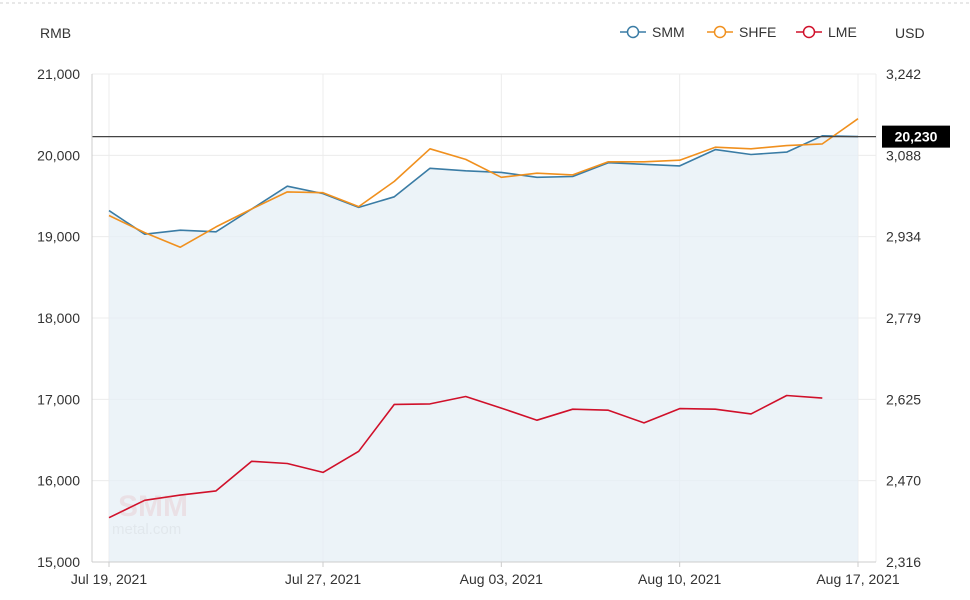 This screenshot has height=600, width=970. I want to click on left-unit-label: RMB, so click(55, 33).